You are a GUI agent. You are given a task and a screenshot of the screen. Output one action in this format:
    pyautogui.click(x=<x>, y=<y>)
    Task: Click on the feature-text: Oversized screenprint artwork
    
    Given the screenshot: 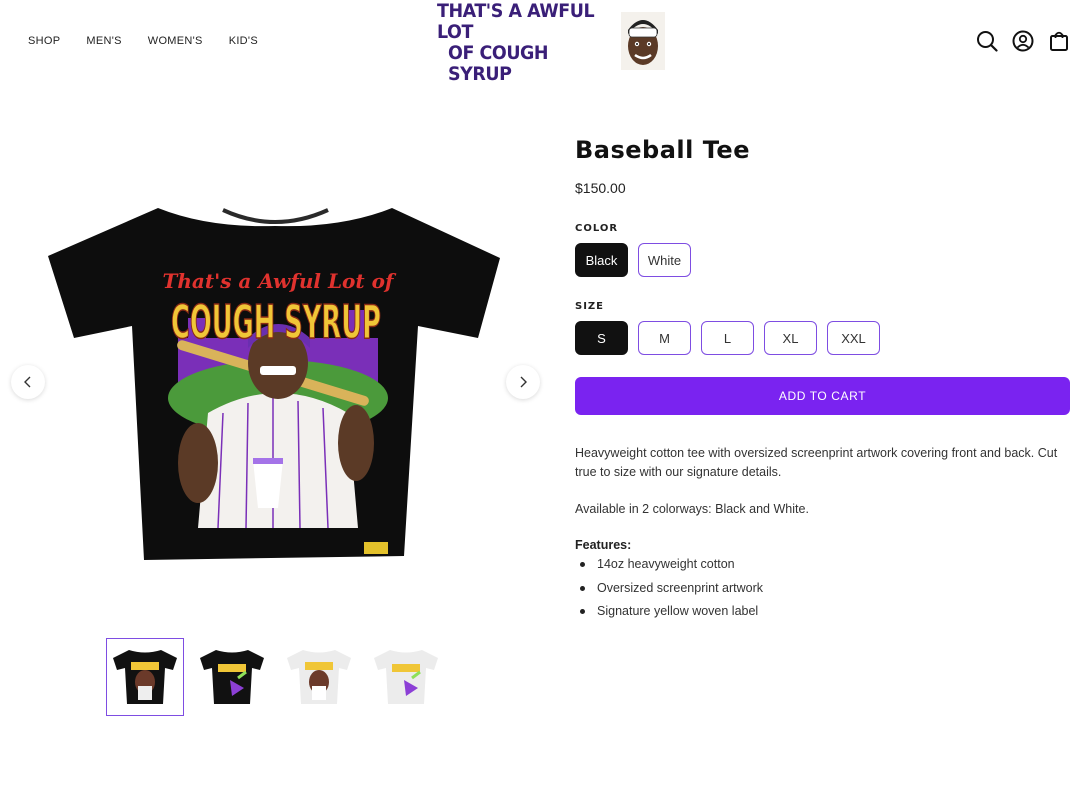 What is the action you would take?
    pyautogui.click(x=680, y=587)
    